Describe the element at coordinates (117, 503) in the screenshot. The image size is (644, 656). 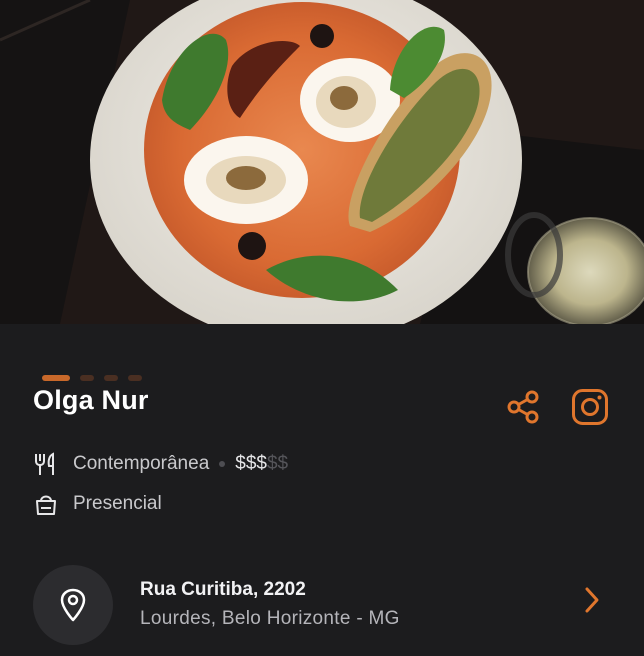
I see `service-mode-label: Presencial` at that location.